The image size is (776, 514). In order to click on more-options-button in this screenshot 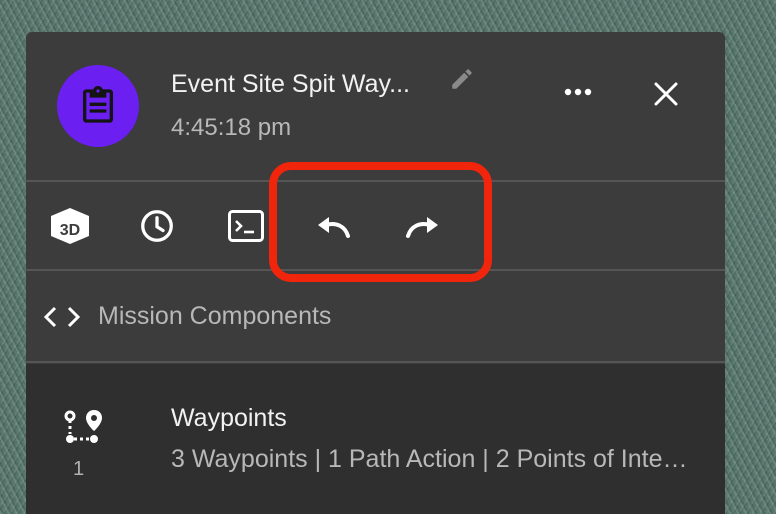, I will do `click(578, 92)`.